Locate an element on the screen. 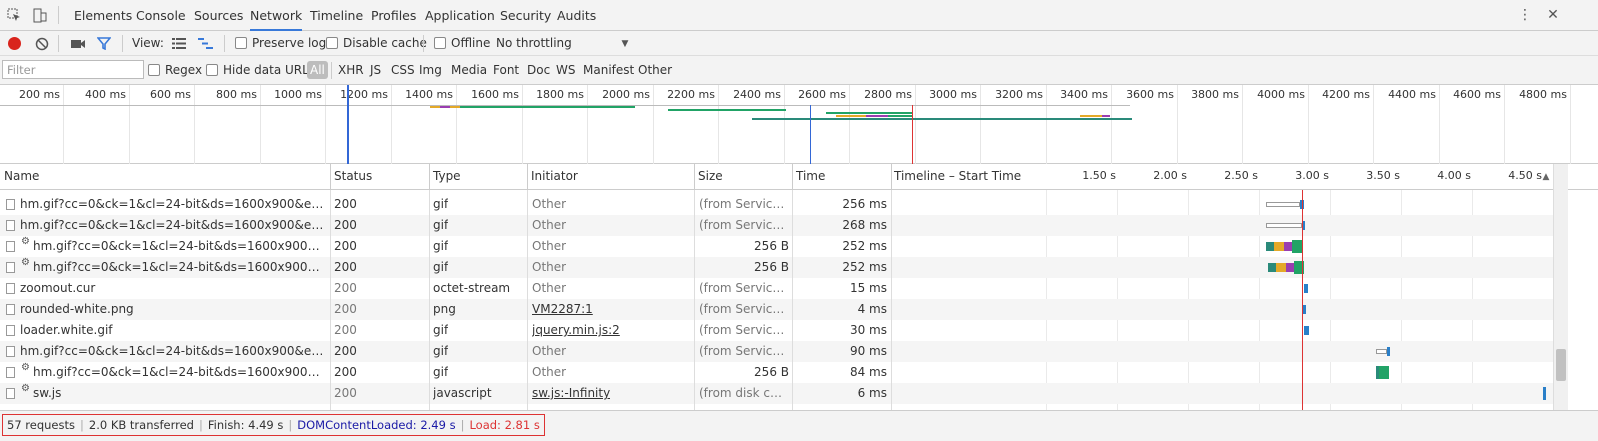  filter-type-css: CSS is located at coordinates (403, 70).